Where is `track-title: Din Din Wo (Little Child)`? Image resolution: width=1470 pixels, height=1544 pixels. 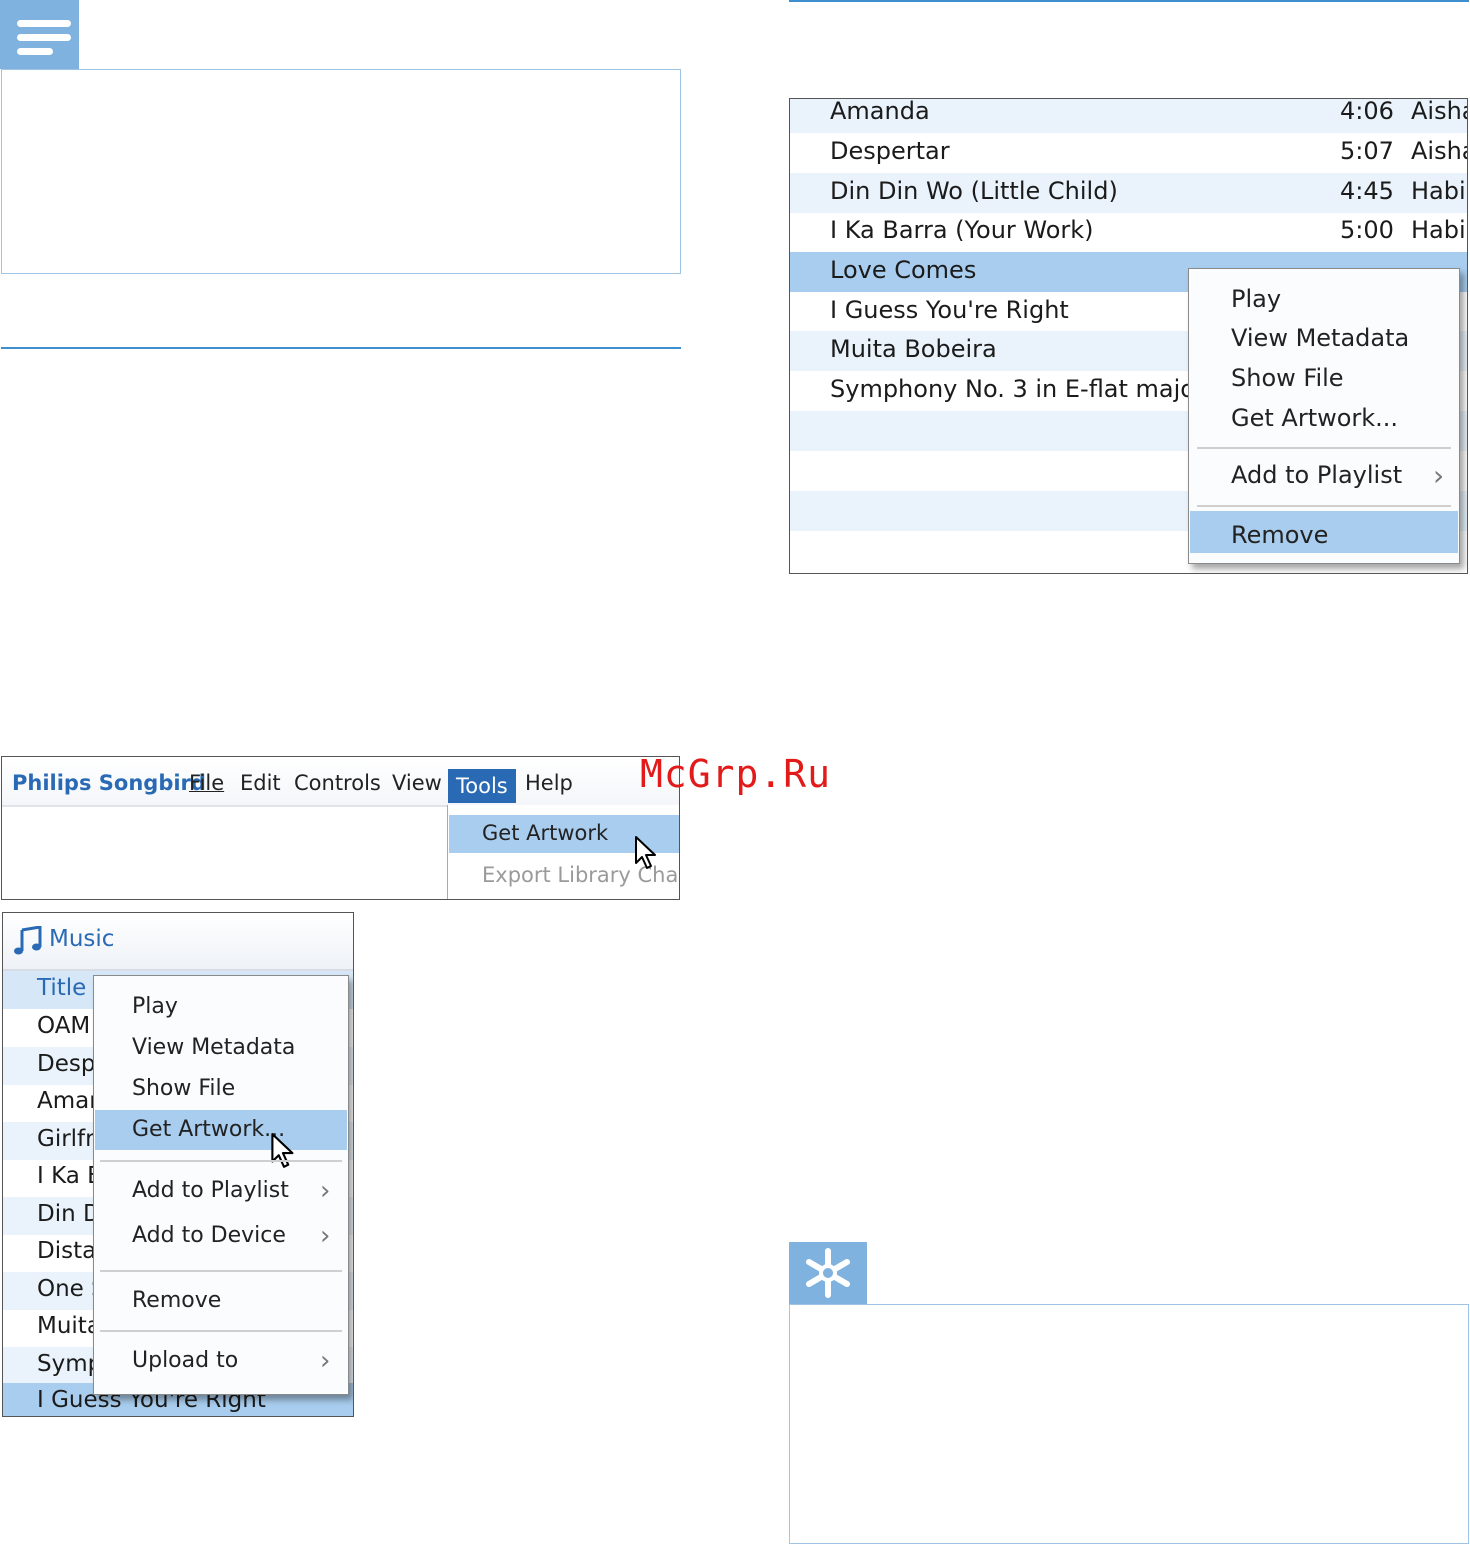
track-title: Din Din Wo (Little Child) is located at coordinates (974, 191).